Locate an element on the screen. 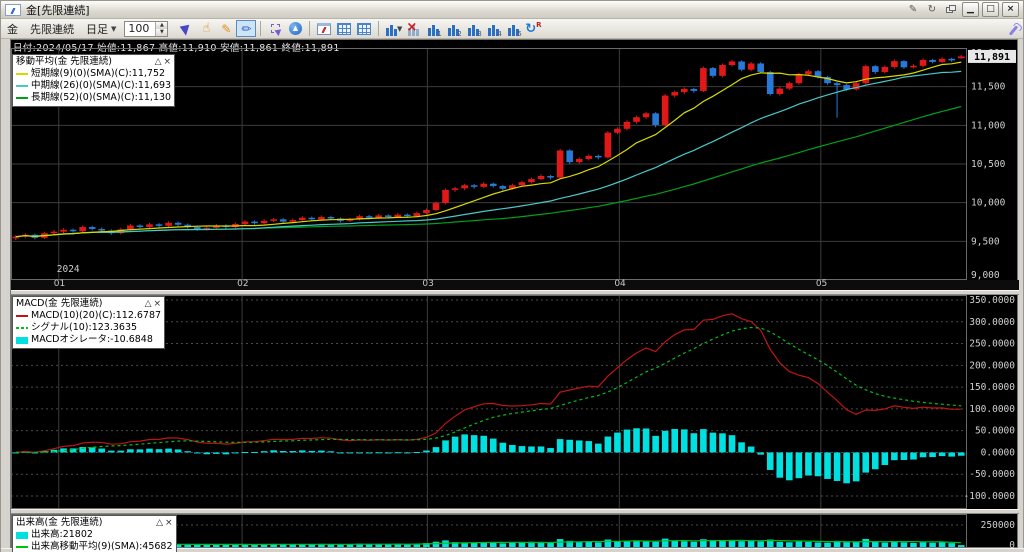  svg-text: 250.0000 is located at coordinates (992, 344).